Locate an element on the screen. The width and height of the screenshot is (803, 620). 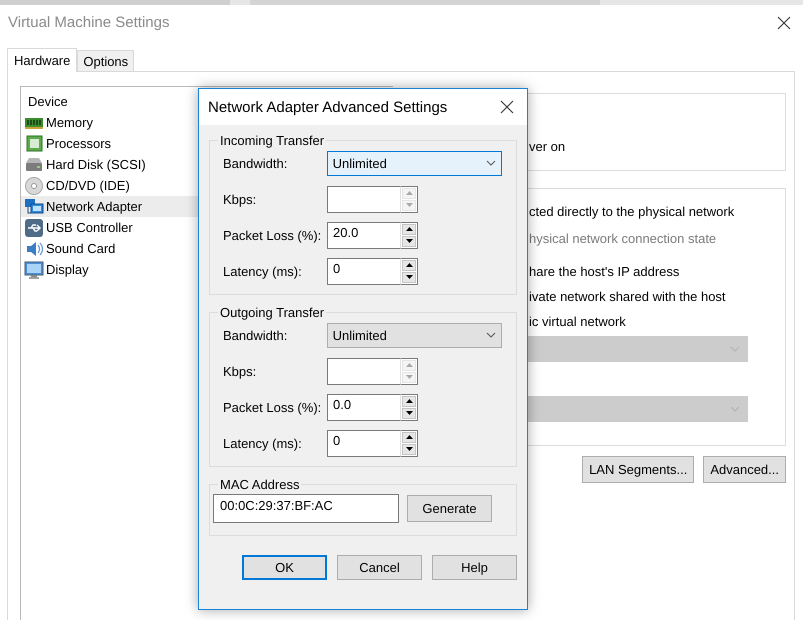
group-title: Outgoing Transfer is located at coordinates (272, 312).